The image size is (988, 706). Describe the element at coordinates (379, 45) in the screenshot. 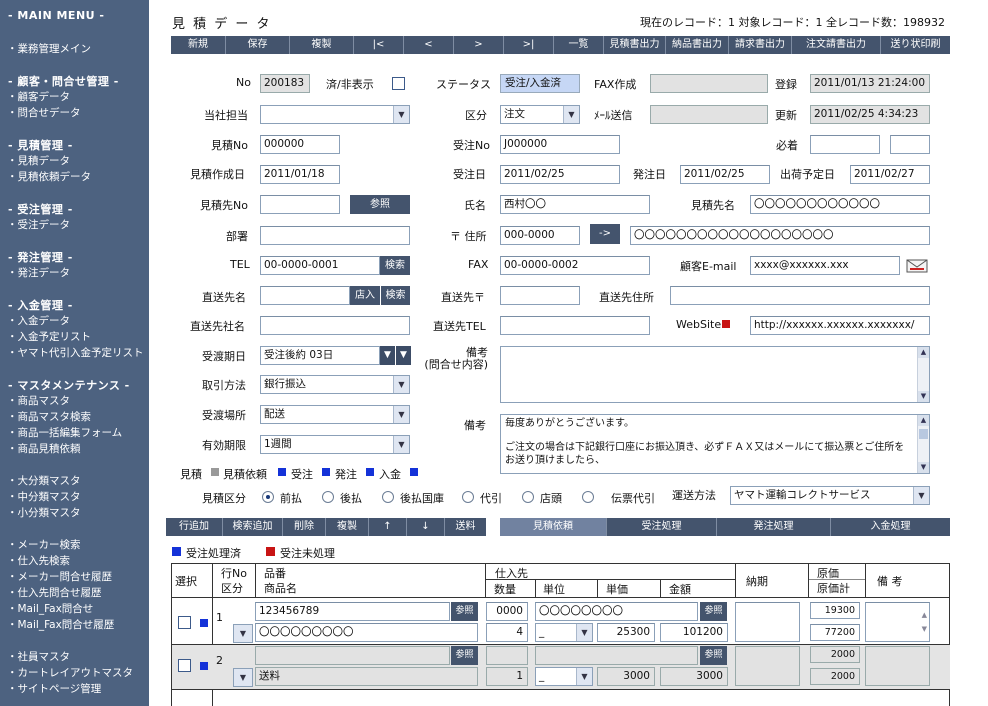

I see `first-record-button: |<` at that location.